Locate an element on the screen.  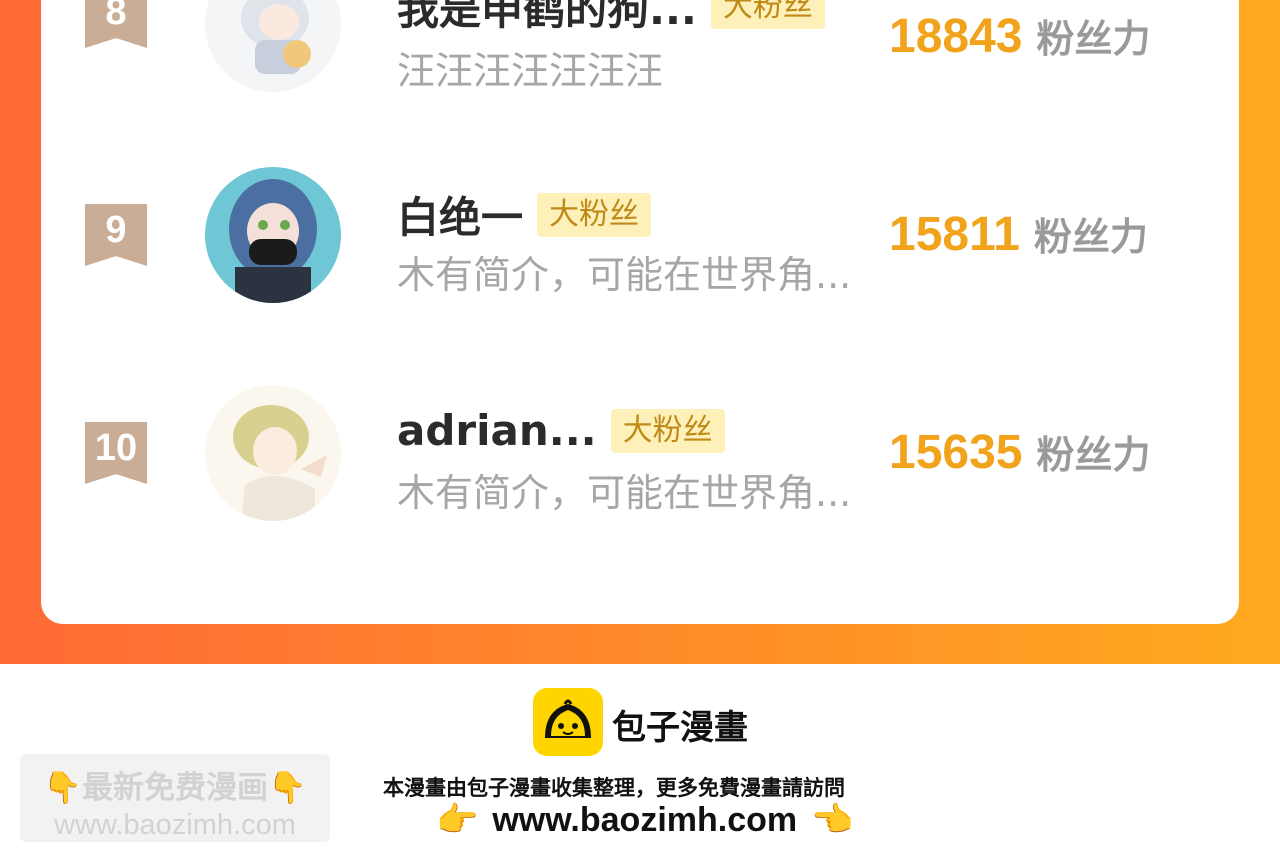
watermark-text: 👇最新免费漫画👇 is located at coordinates (175, 788).